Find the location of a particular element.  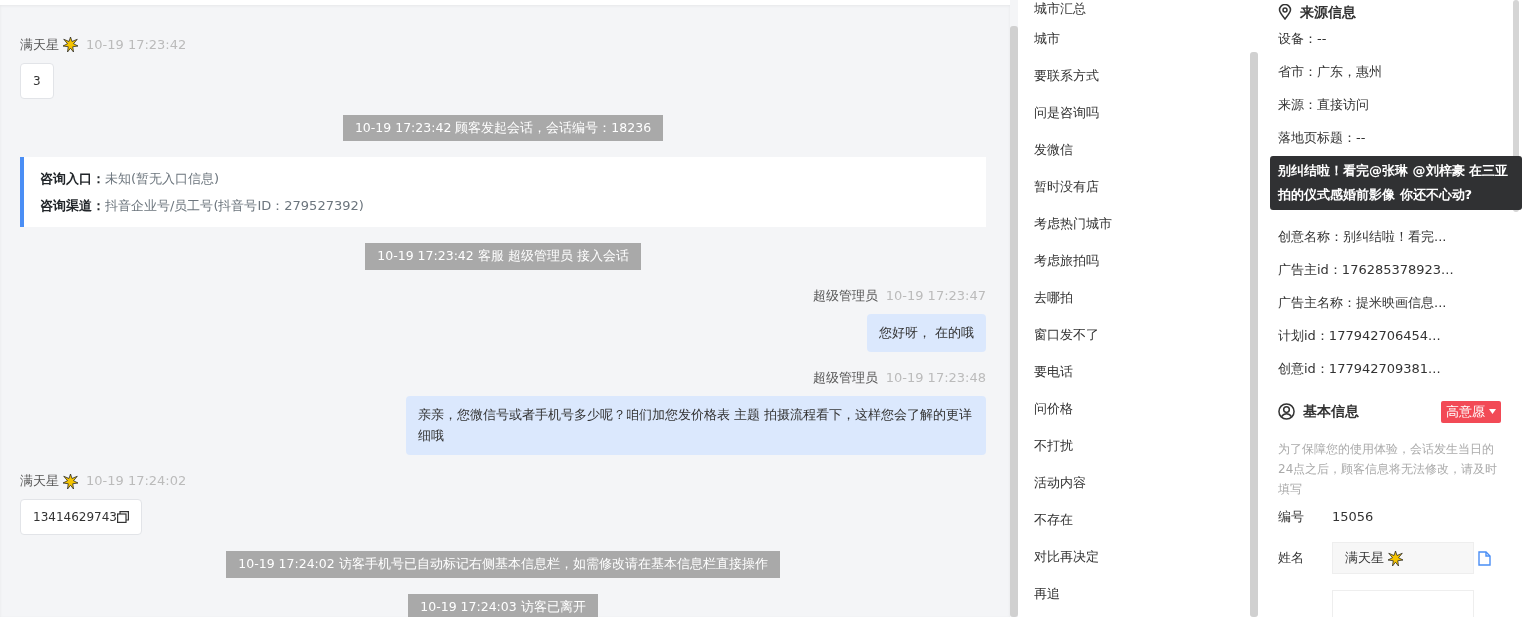

notice-text: 为了保障您的使用体验，会话发生当日的24点之后，顾客信息将无法修改，请及时填写 is located at coordinates (1388, 469).